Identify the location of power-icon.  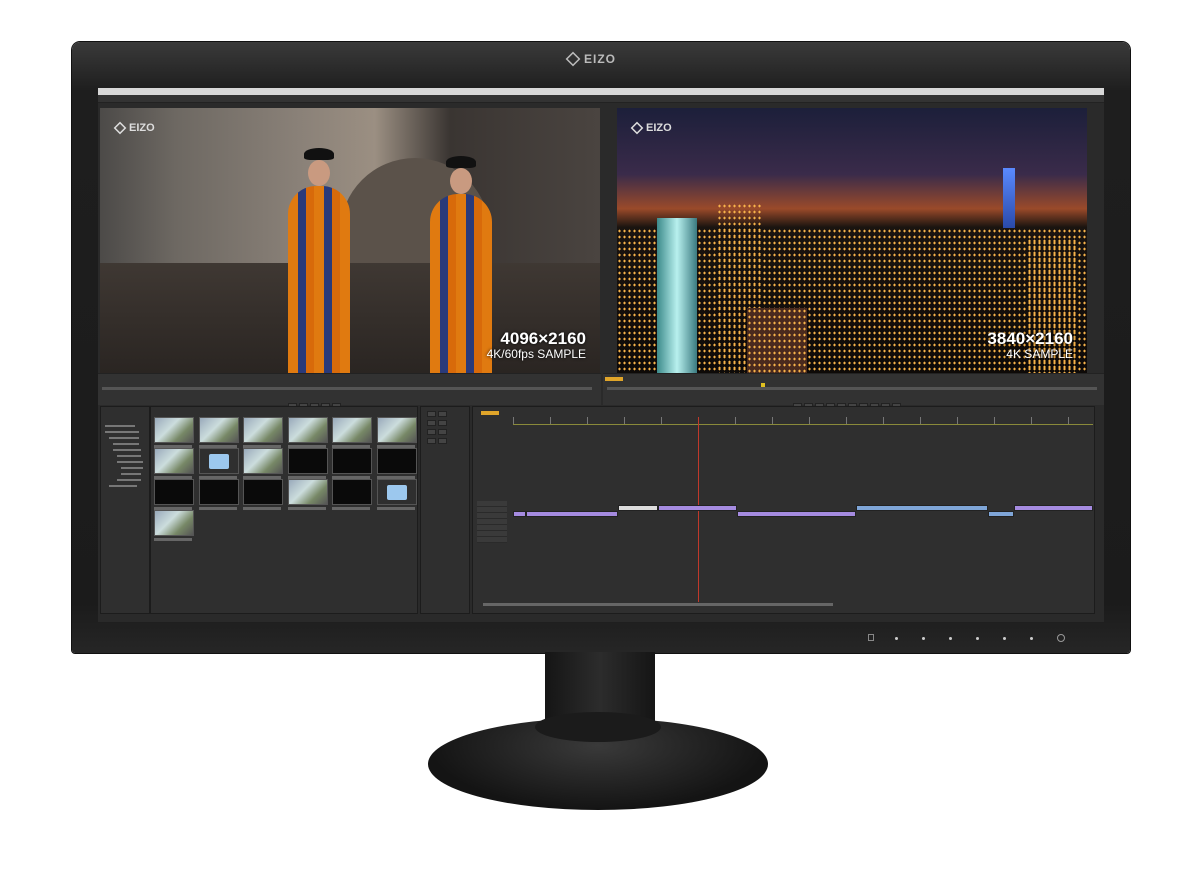
(1061, 638).